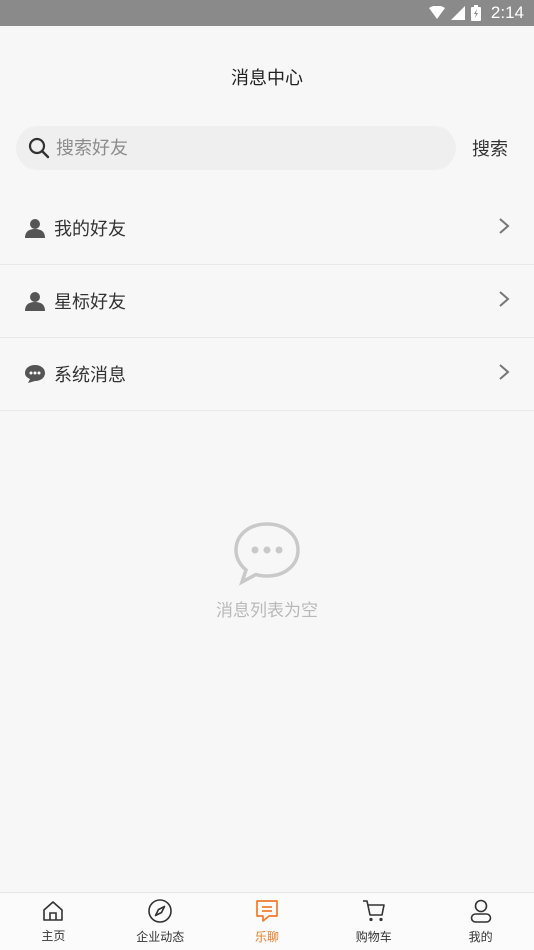  What do you see at coordinates (39, 148) in the screenshot?
I see `search-icon` at bounding box center [39, 148].